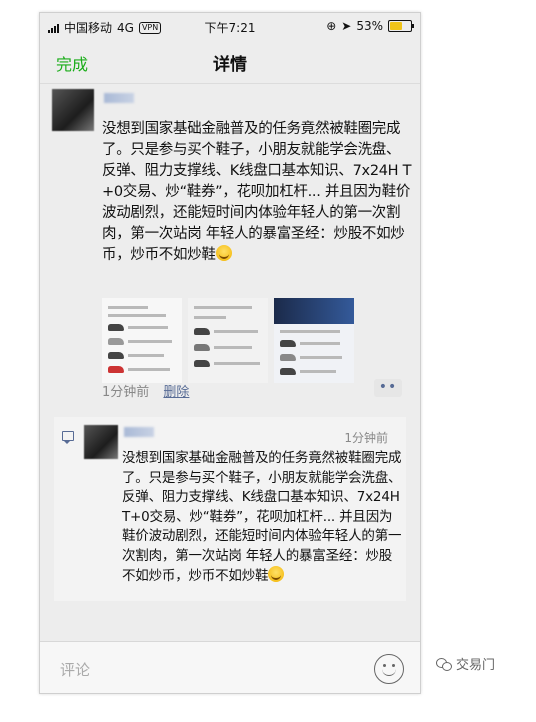  Describe the element at coordinates (101, 442) in the screenshot. I see `comment-avatar` at that location.